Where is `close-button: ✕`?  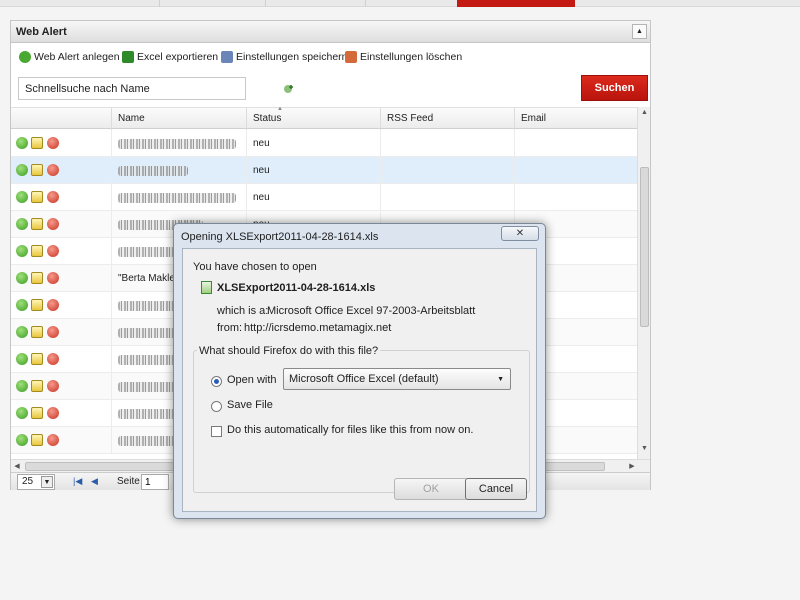 close-button: ✕ is located at coordinates (520, 233).